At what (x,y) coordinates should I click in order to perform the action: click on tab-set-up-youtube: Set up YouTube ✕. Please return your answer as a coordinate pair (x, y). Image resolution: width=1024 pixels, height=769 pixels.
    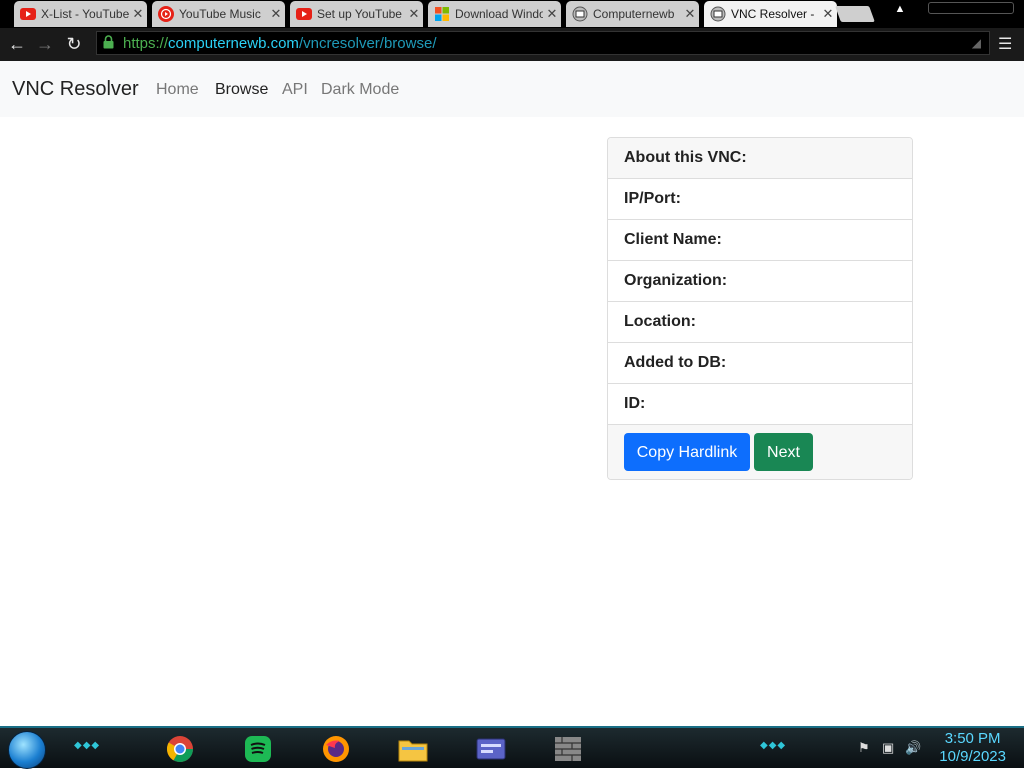
    Looking at the image, I should click on (356, 14).